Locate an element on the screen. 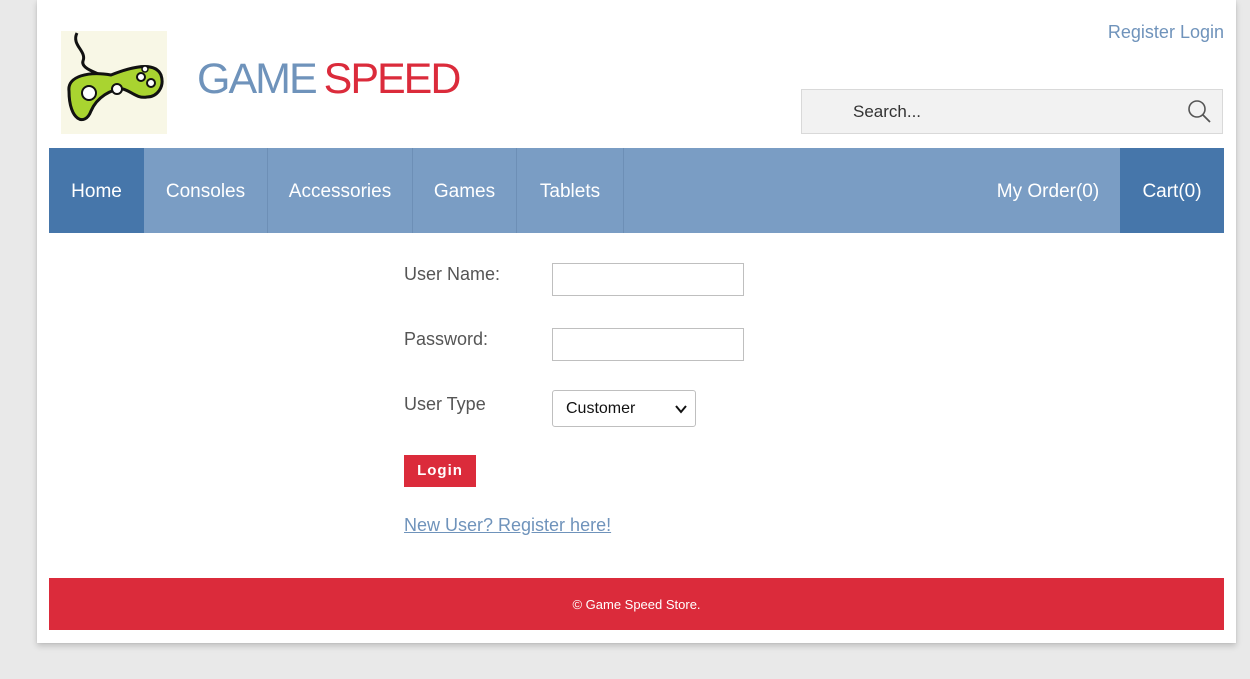  password-field is located at coordinates (648, 344).